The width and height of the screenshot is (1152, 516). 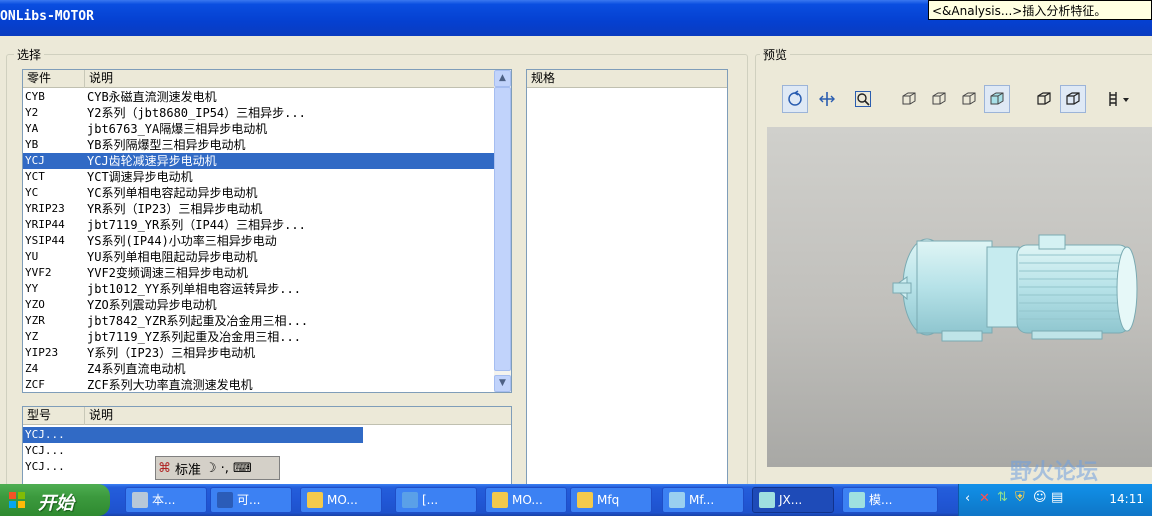 What do you see at coordinates (172, 193) in the screenshot?
I see `part-description: YC系列单相电容起动异步电动机` at bounding box center [172, 193].